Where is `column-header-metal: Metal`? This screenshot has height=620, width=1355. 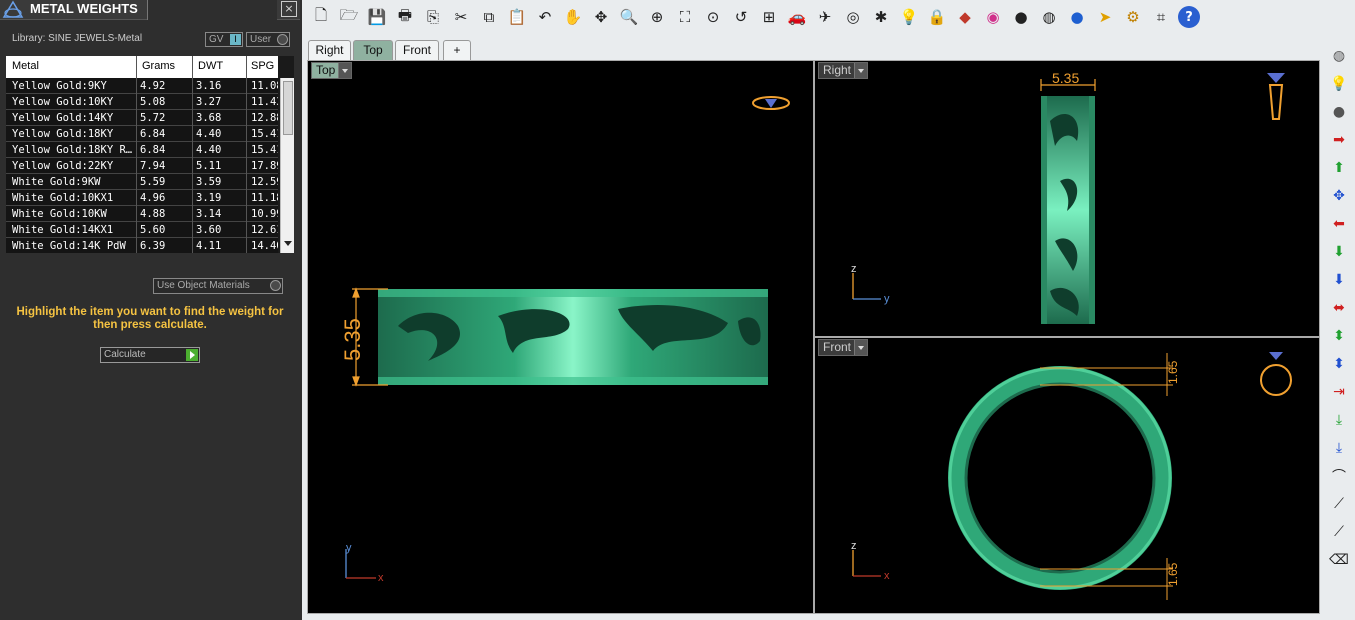 column-header-metal: Metal is located at coordinates (25, 66).